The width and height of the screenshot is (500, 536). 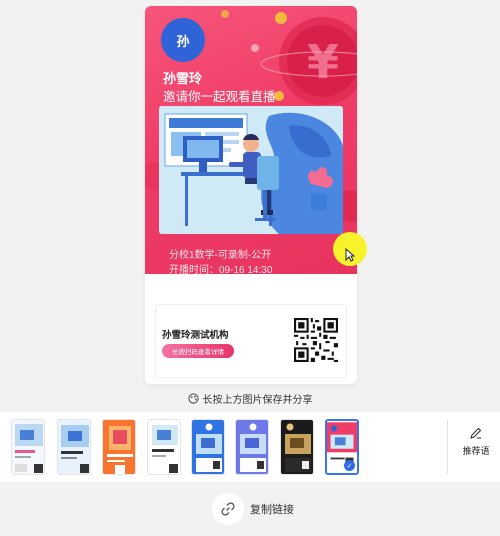 What do you see at coordinates (193, 398) in the screenshot?
I see `palette-icon` at bounding box center [193, 398].